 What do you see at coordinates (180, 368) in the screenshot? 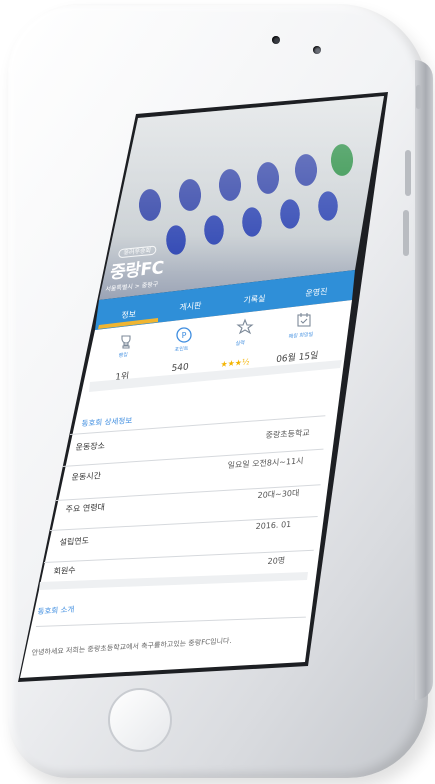
I see `stat-points-value: 540` at bounding box center [180, 368].